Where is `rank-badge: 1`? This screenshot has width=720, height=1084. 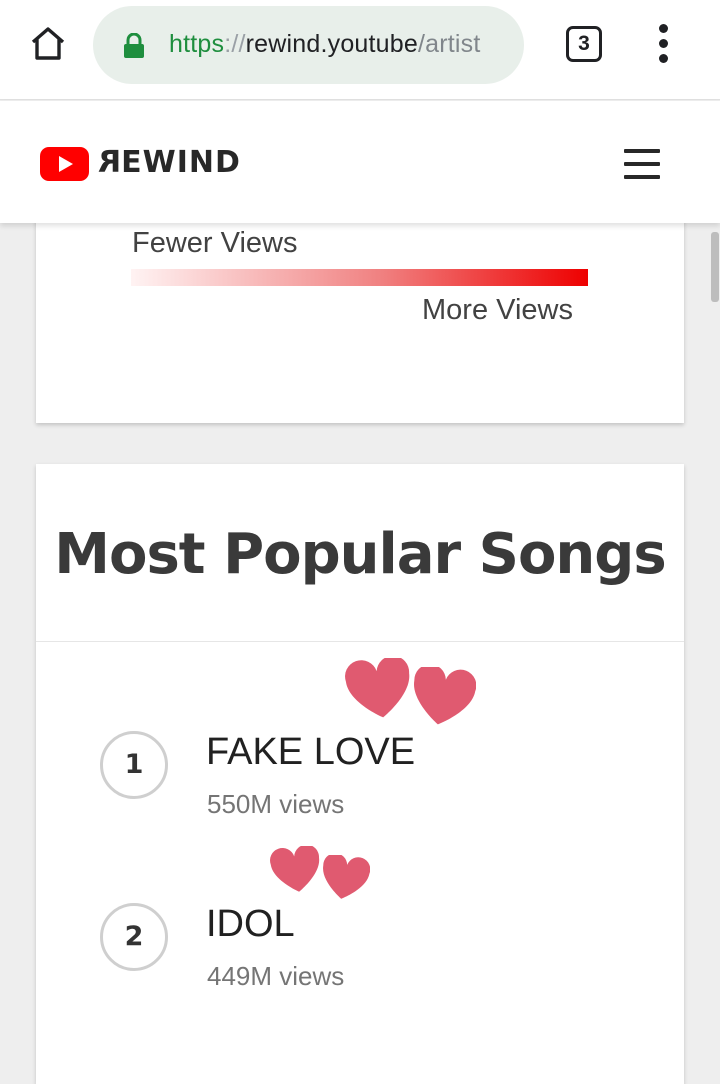 rank-badge: 1 is located at coordinates (134, 765).